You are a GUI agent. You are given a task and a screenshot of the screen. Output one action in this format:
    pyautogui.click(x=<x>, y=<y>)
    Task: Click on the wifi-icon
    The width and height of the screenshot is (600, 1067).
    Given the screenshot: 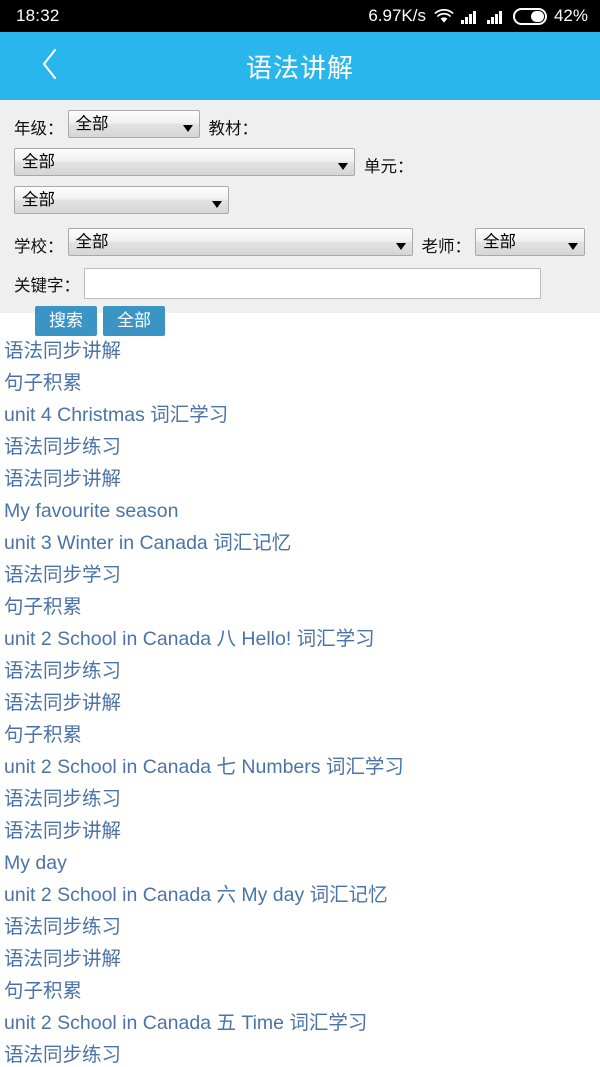 What is the action you would take?
    pyautogui.click(x=444, y=16)
    